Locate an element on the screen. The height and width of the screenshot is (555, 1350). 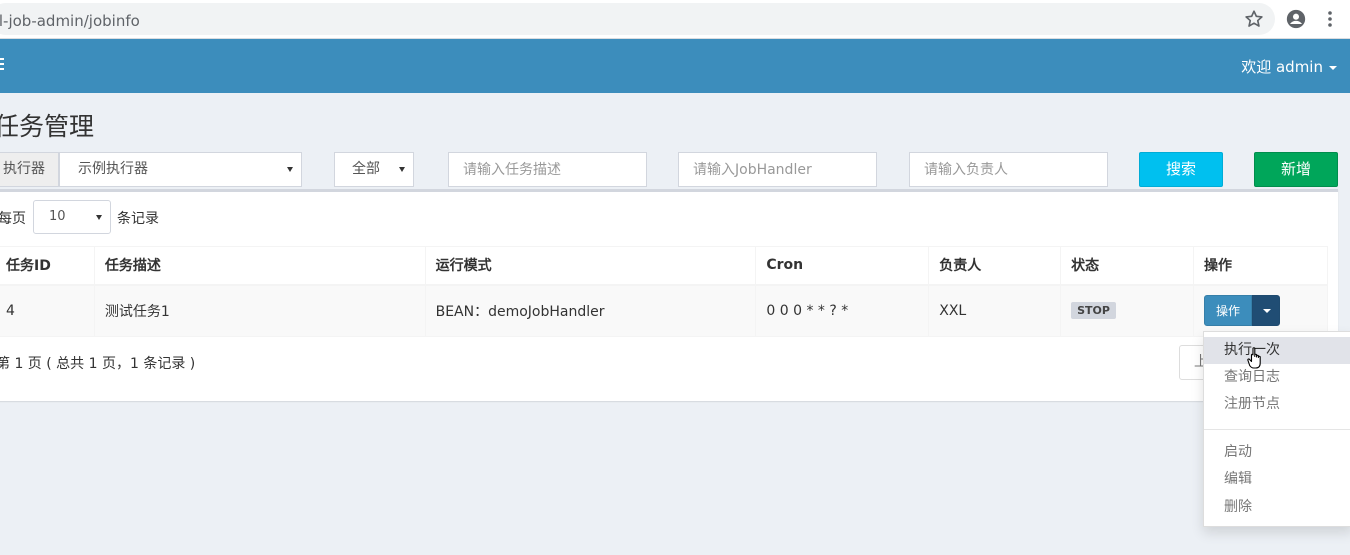
add-job-button: 新增 is located at coordinates (1296, 169).